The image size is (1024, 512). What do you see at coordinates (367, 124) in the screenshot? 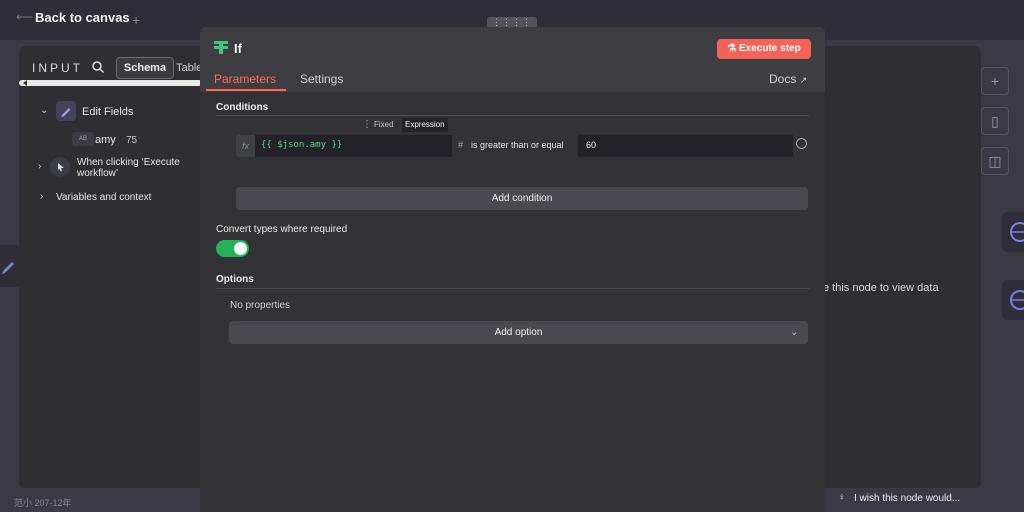
I see `more-options-icon: ⋮` at bounding box center [367, 124].